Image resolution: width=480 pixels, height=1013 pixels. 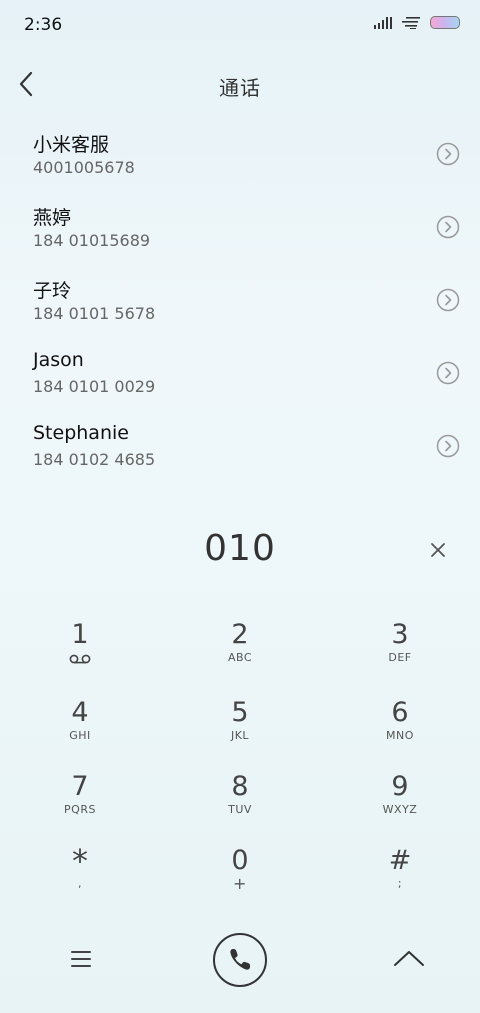 I want to click on key-star: * ,, so click(x=80, y=870).